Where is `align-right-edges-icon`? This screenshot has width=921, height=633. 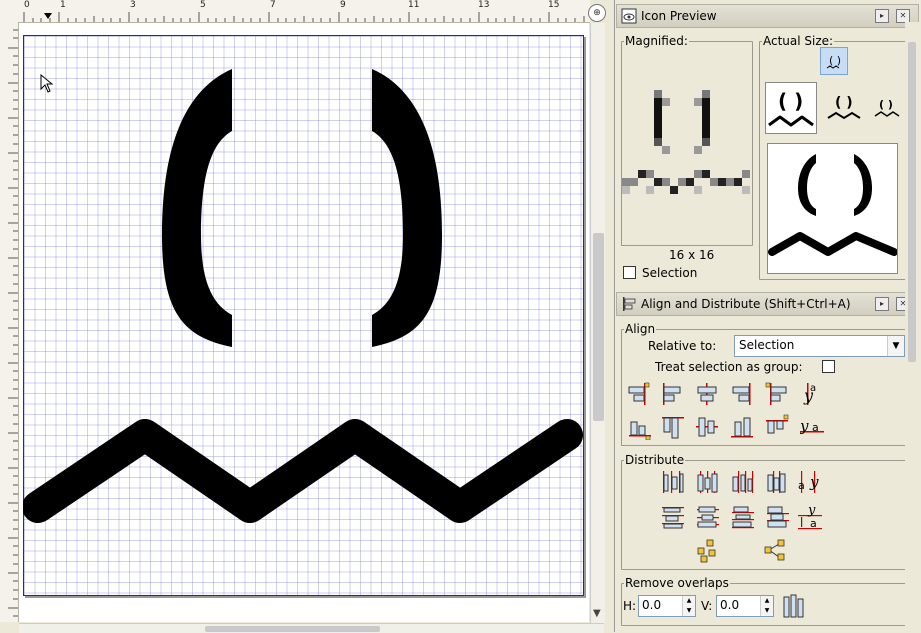 align-right-edges-icon is located at coordinates (741, 394).